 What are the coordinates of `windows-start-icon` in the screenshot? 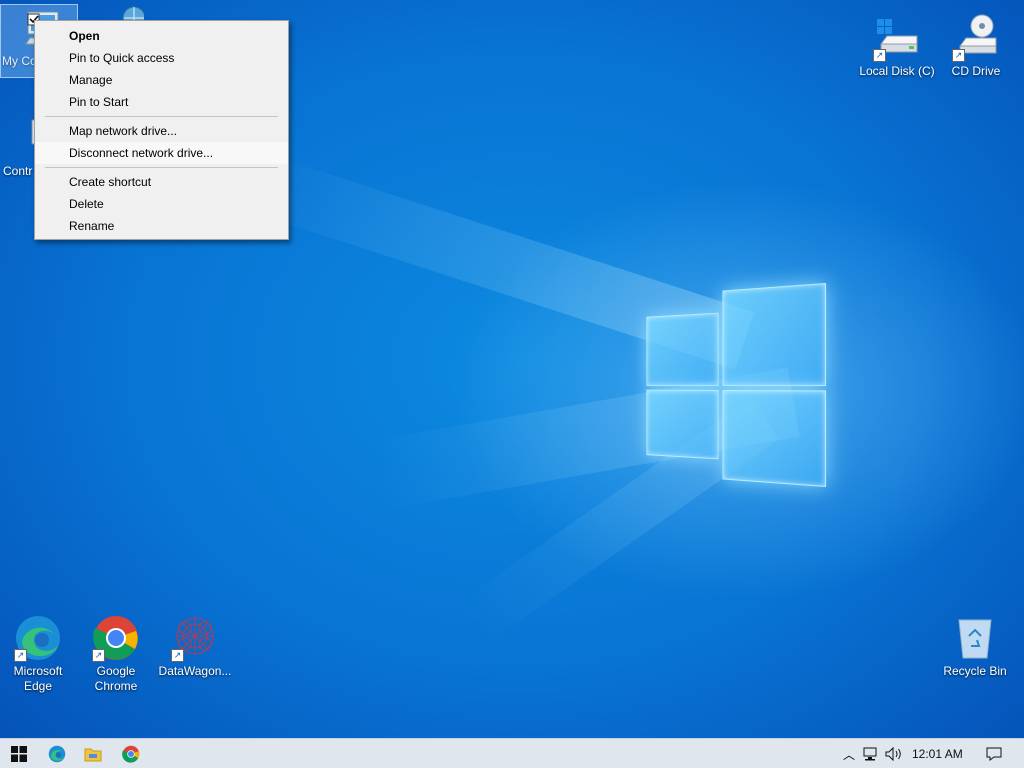 It's located at (19, 754).